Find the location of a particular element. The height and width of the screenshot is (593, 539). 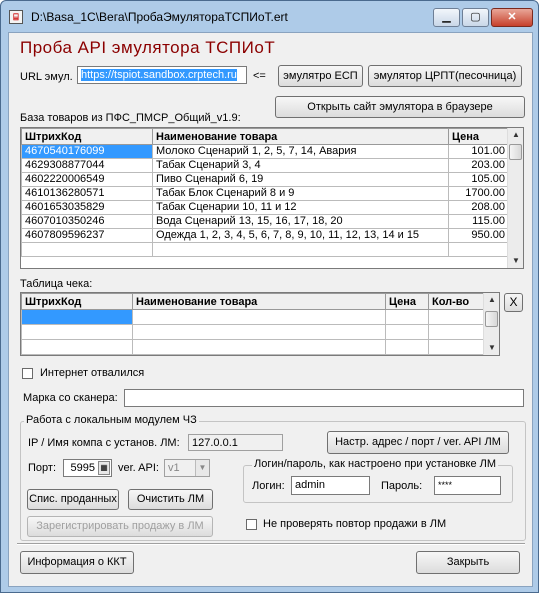

cell-name: Табак Сценарии 10, 11 и 12 is located at coordinates (300, 207).